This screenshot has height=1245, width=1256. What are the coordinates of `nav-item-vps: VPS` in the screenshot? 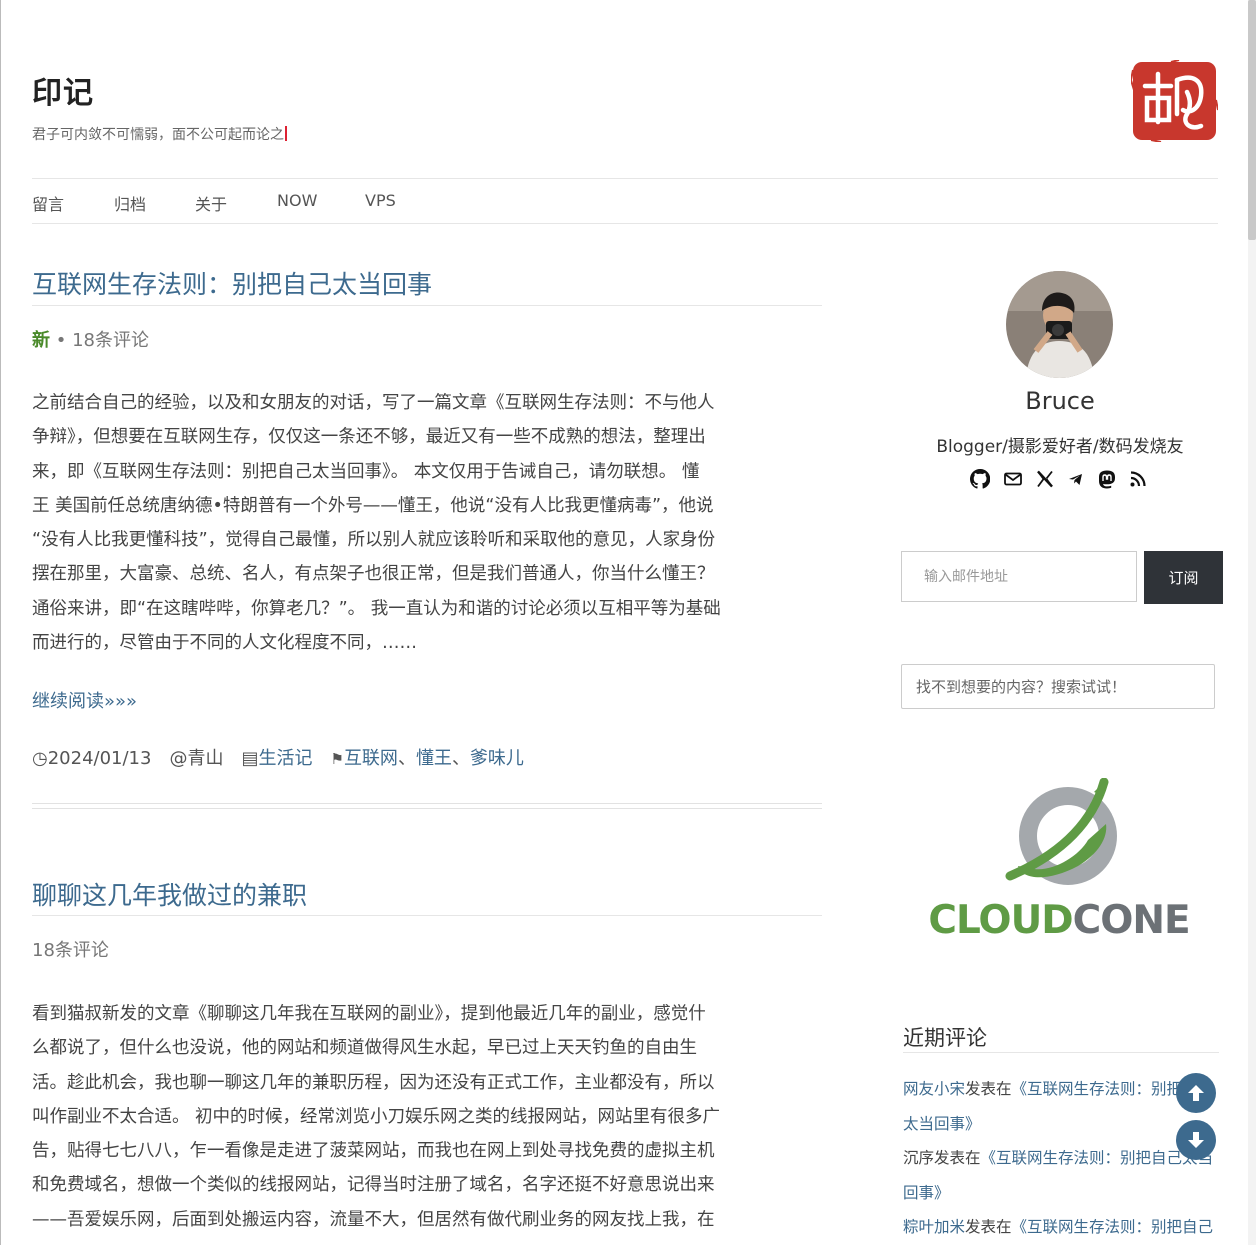 It's located at (380, 200).